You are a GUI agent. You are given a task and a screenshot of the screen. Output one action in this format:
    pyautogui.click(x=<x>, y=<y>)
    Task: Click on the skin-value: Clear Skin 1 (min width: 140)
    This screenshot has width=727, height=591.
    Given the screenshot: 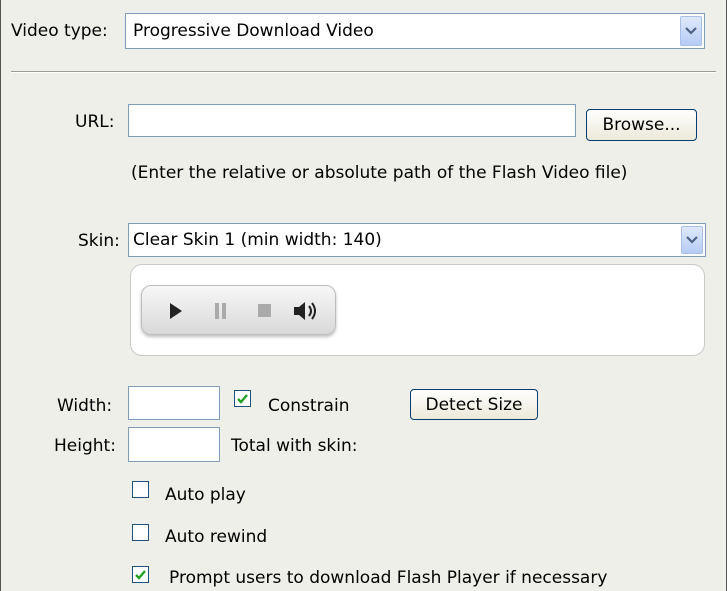 What is the action you would take?
    pyautogui.click(x=257, y=240)
    